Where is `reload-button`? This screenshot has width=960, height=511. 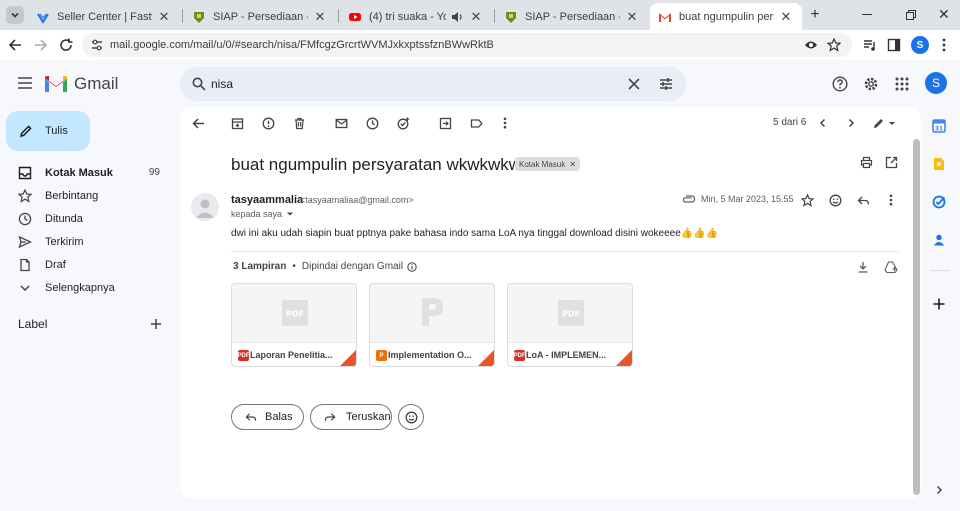 reload-button is located at coordinates (66, 45).